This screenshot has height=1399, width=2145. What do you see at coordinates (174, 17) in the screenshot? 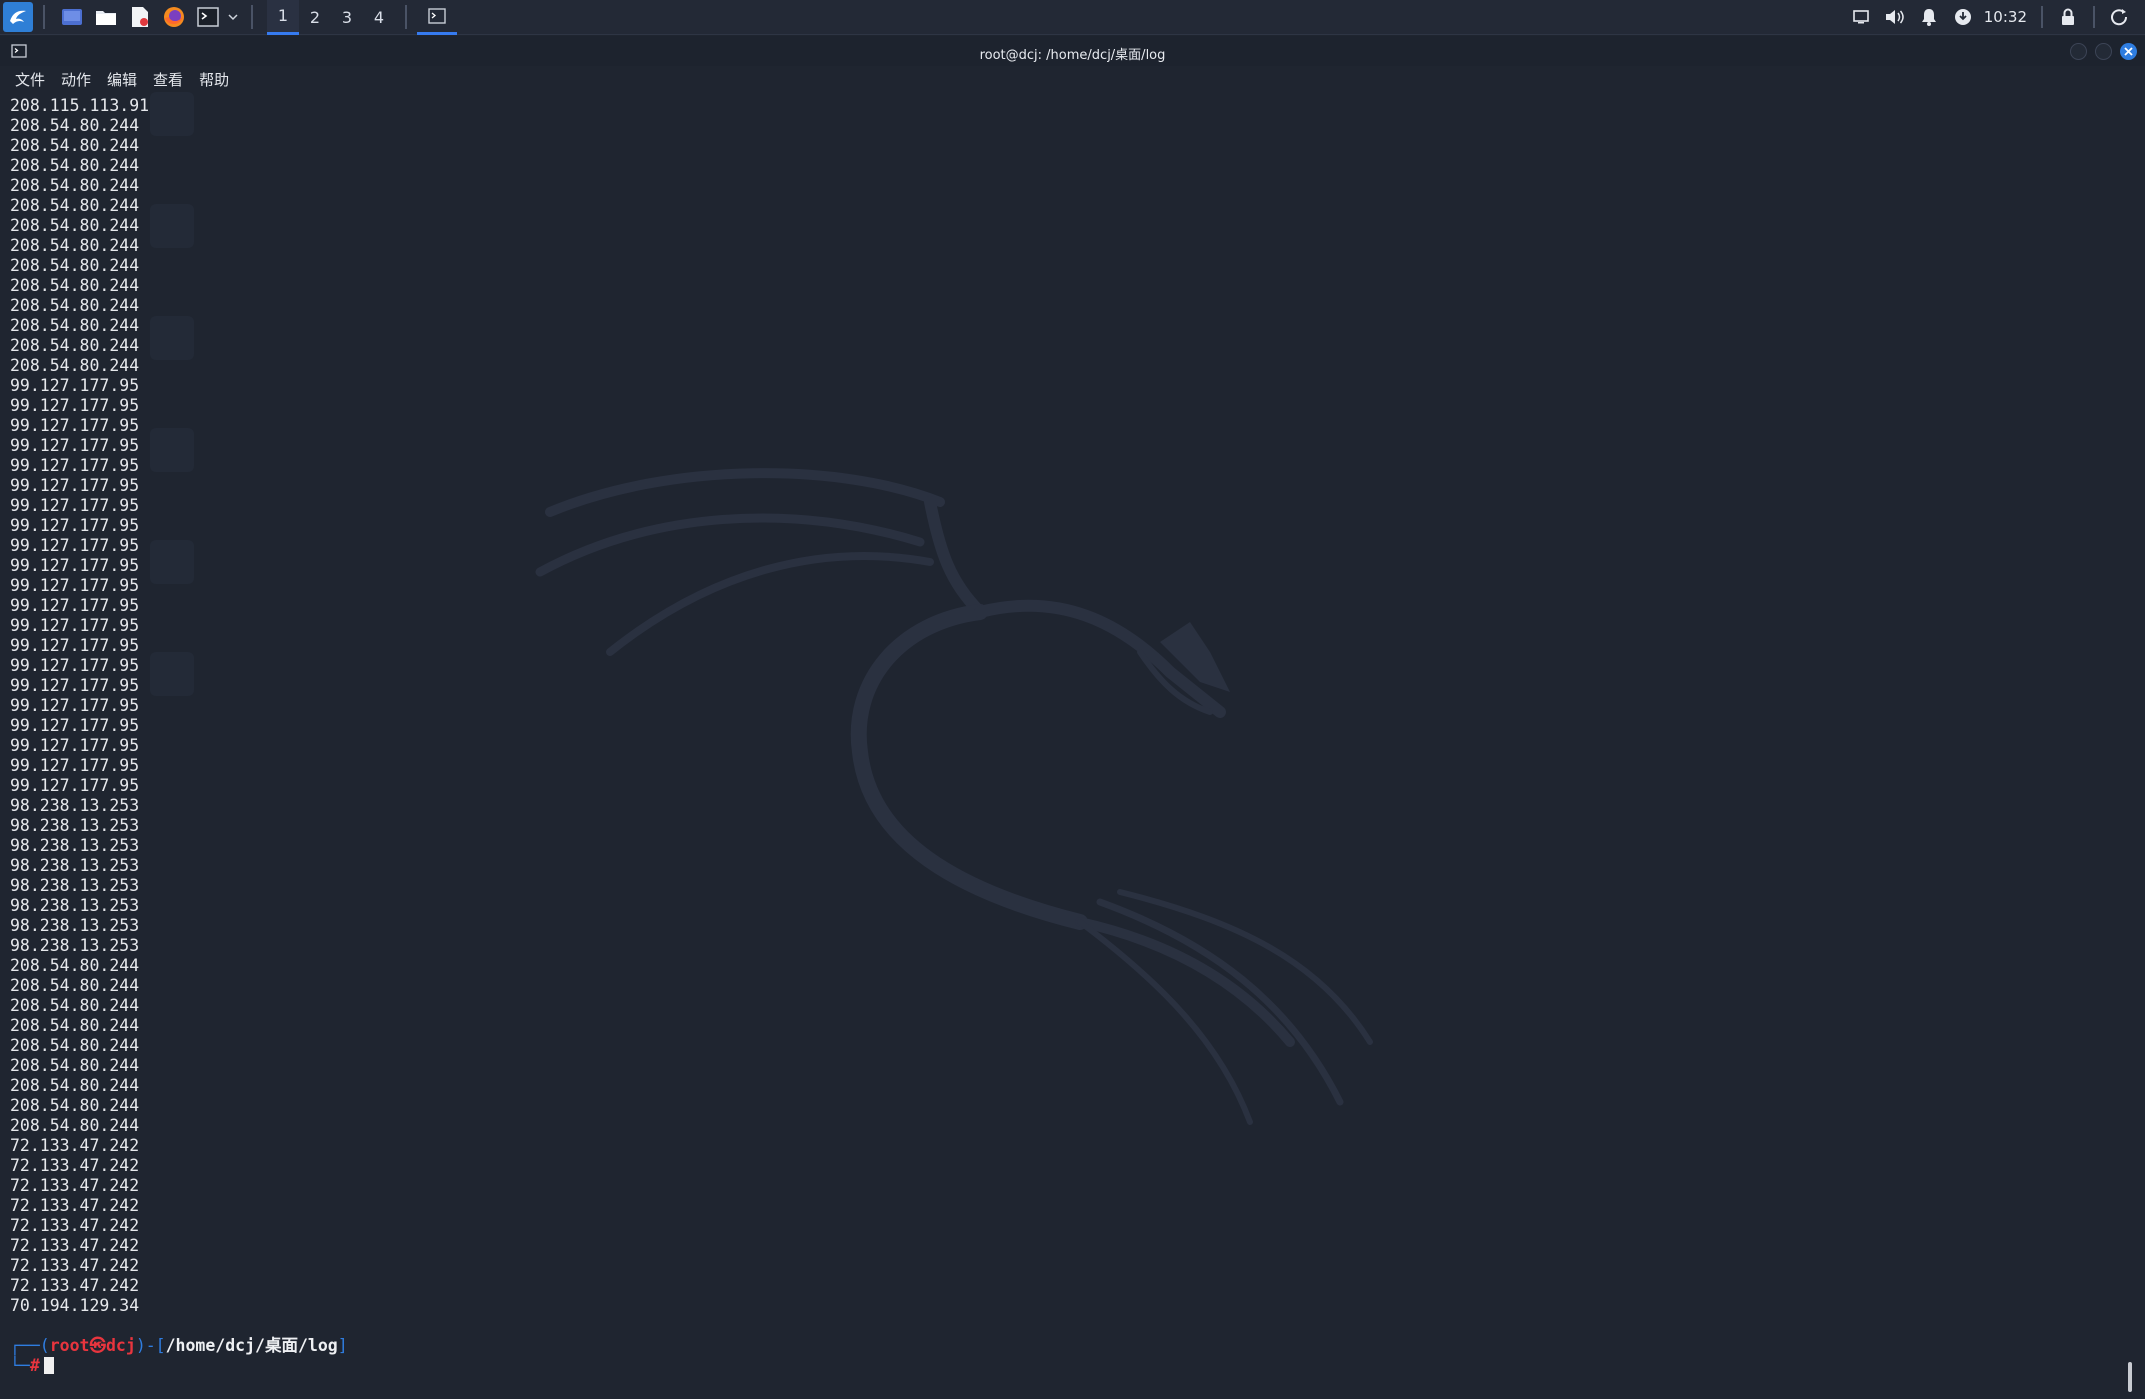
I see `firefox-icon` at bounding box center [174, 17].